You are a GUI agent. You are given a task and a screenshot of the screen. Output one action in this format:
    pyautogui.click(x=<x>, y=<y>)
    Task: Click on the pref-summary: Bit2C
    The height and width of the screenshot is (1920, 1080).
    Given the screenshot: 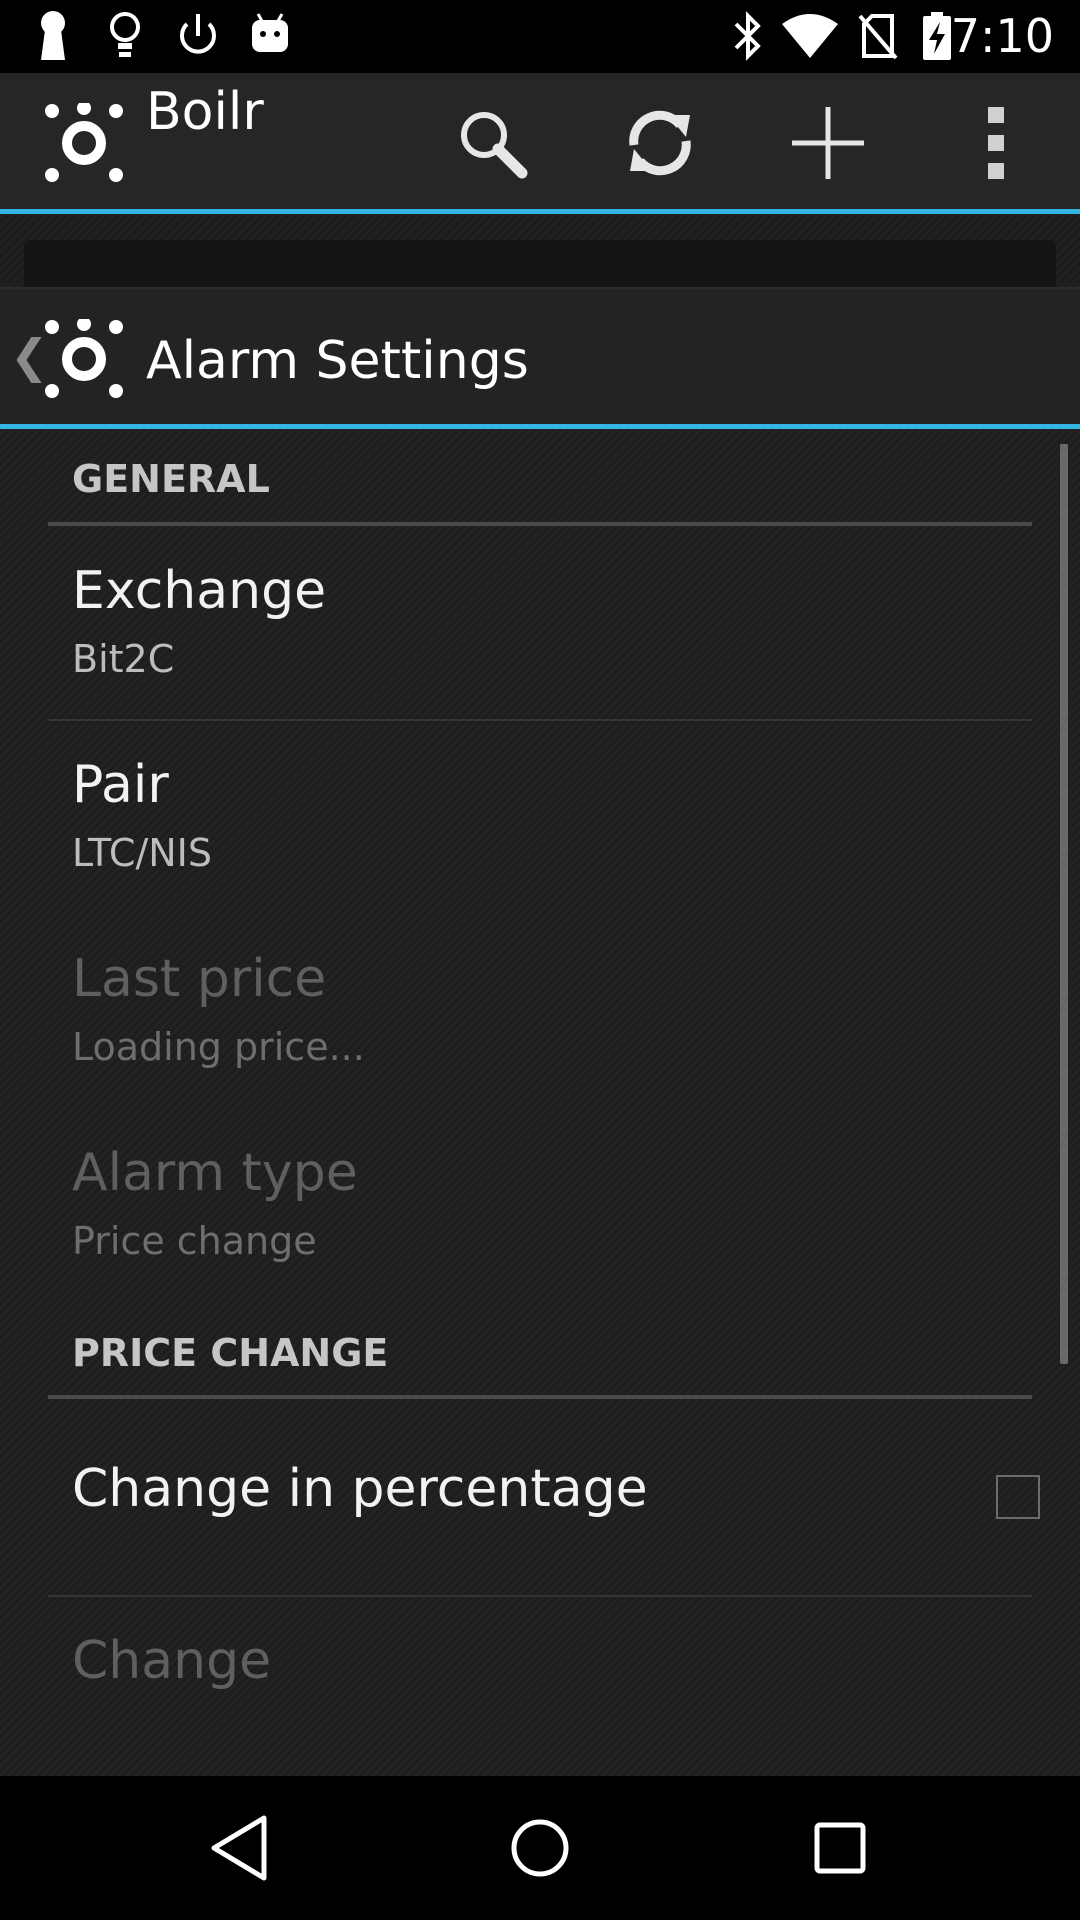 What is the action you would take?
    pyautogui.click(x=123, y=659)
    